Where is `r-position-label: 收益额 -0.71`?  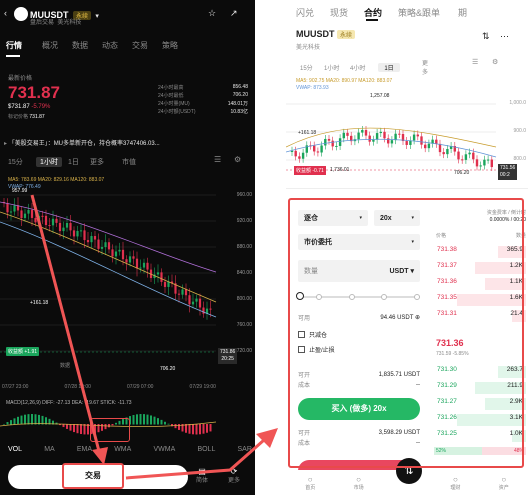
r-position-label: 收益额 -0.71 is located at coordinates (310, 170).